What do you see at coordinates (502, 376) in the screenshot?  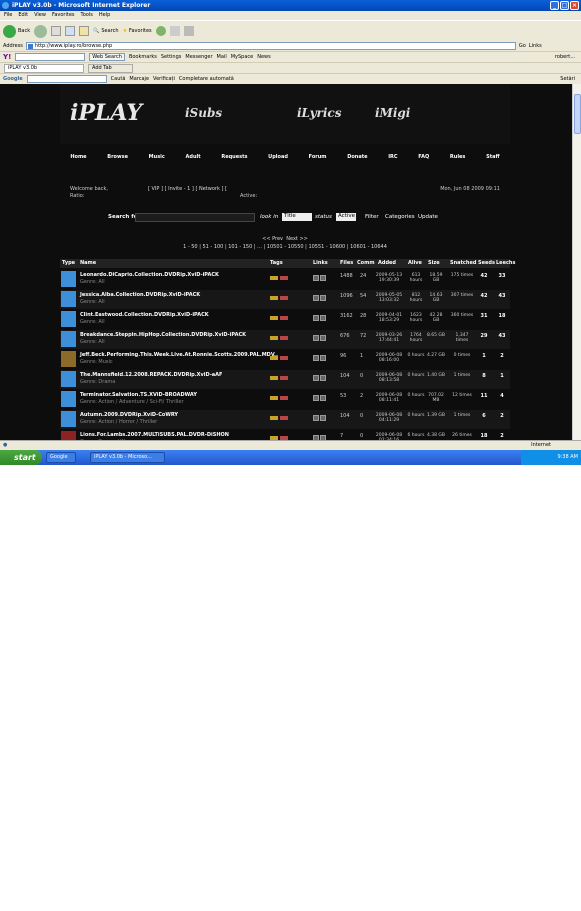 I see `leechs: 1` at bounding box center [502, 376].